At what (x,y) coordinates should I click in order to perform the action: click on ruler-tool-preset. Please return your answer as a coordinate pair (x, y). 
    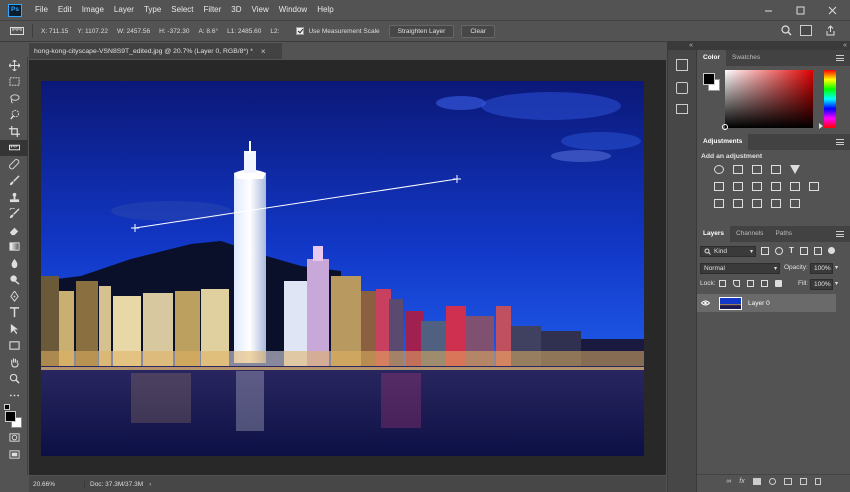
    Looking at the image, I should click on (17, 31).